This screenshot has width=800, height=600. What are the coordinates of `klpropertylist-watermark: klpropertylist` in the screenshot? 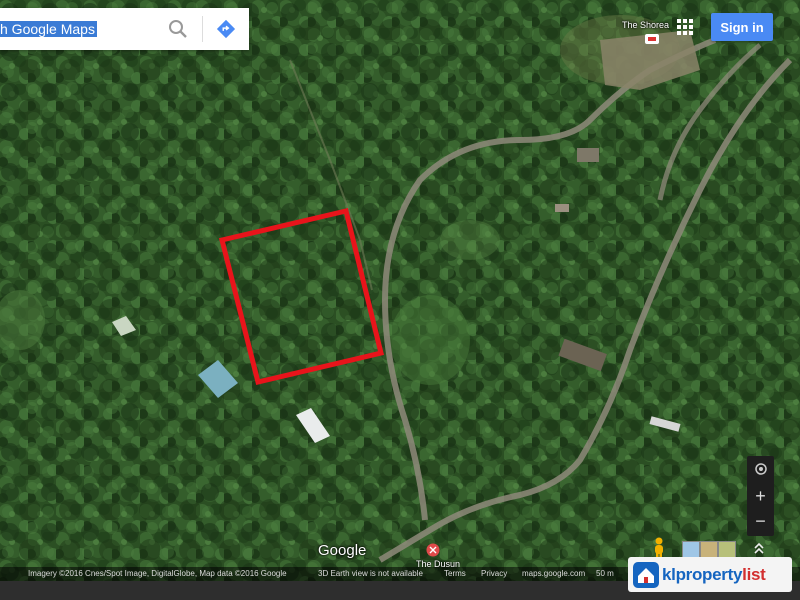 It's located at (710, 574).